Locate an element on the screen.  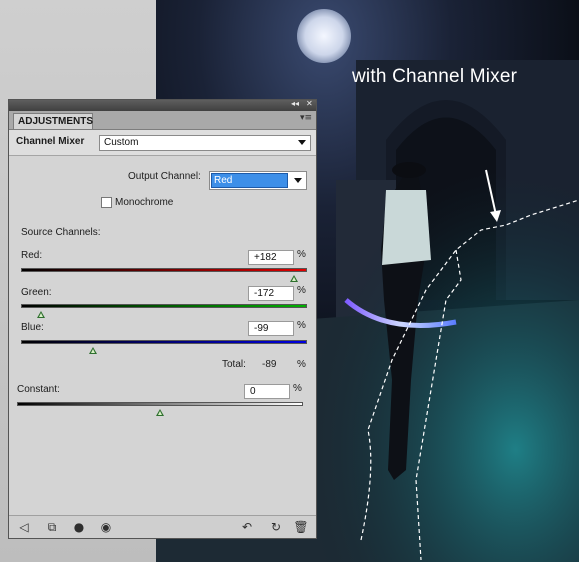
green-unit: % is located at coordinates (301, 290).